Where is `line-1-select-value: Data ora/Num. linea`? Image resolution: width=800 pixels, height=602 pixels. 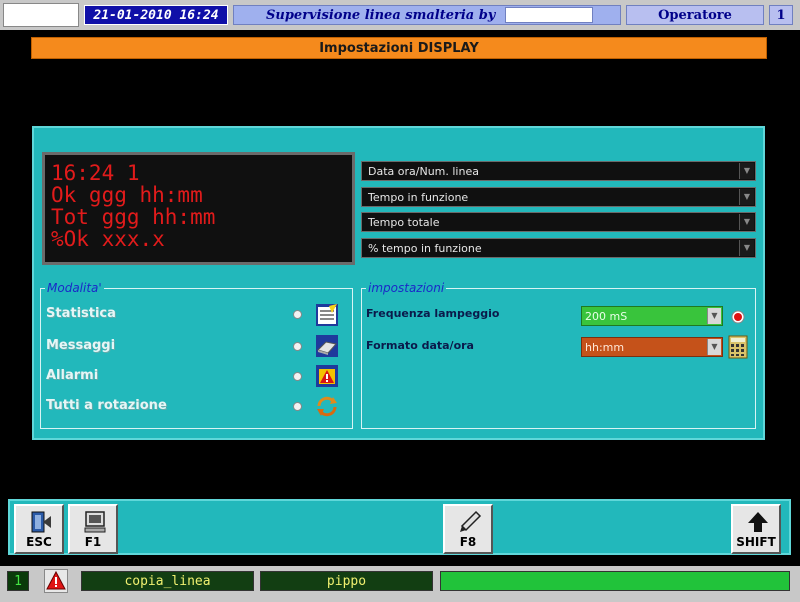 line-1-select-value: Data ora/Num. linea is located at coordinates (423, 171).